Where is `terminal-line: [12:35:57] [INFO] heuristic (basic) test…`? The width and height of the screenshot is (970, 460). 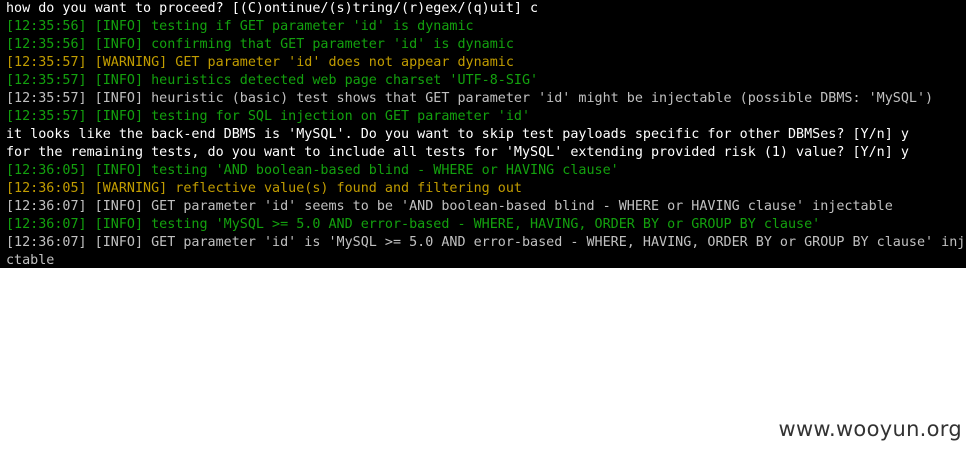 terminal-line: [12:35:57] [INFO] heuristic (basic) test… is located at coordinates (470, 98).